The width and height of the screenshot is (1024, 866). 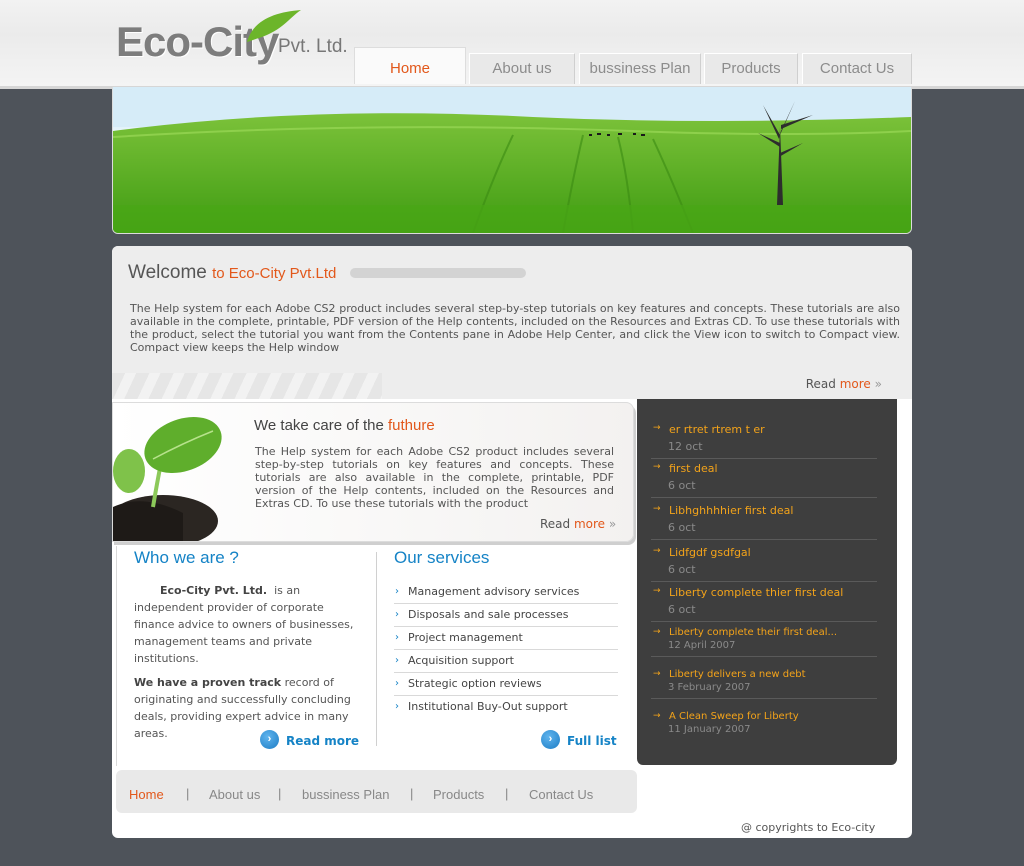 What do you see at coordinates (269, 739) in the screenshot?
I see `read-more-arrow-icon: ›` at bounding box center [269, 739].